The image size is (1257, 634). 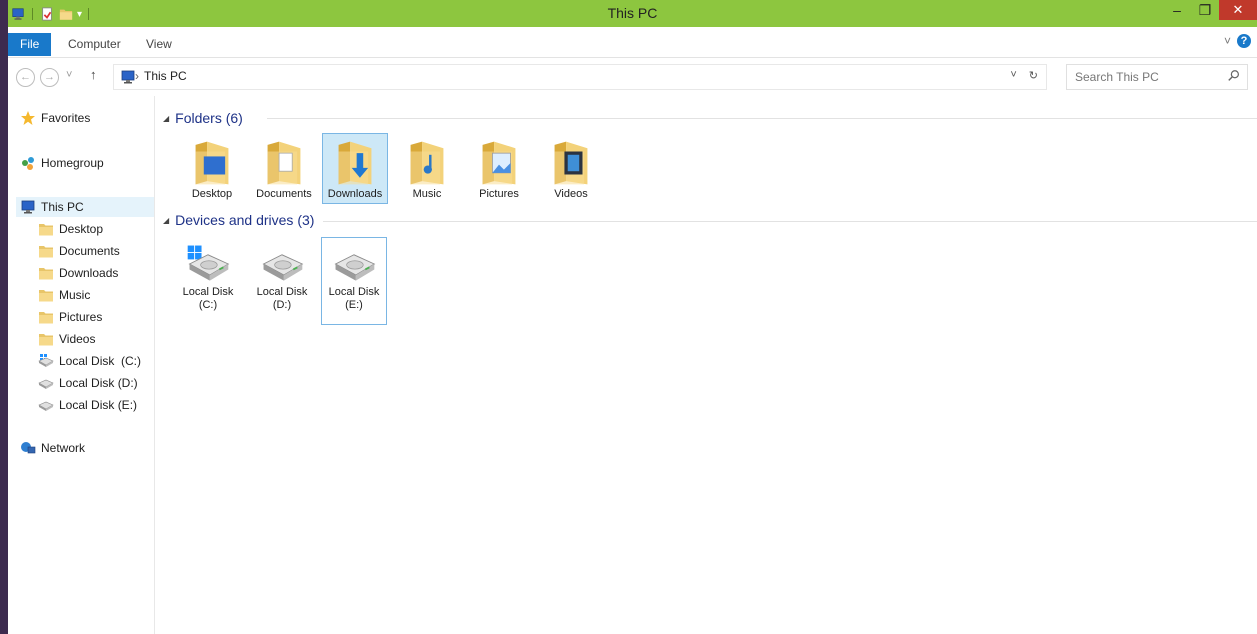 I want to click on folders-group-header: ◢ Folders (6), so click(x=203, y=118).